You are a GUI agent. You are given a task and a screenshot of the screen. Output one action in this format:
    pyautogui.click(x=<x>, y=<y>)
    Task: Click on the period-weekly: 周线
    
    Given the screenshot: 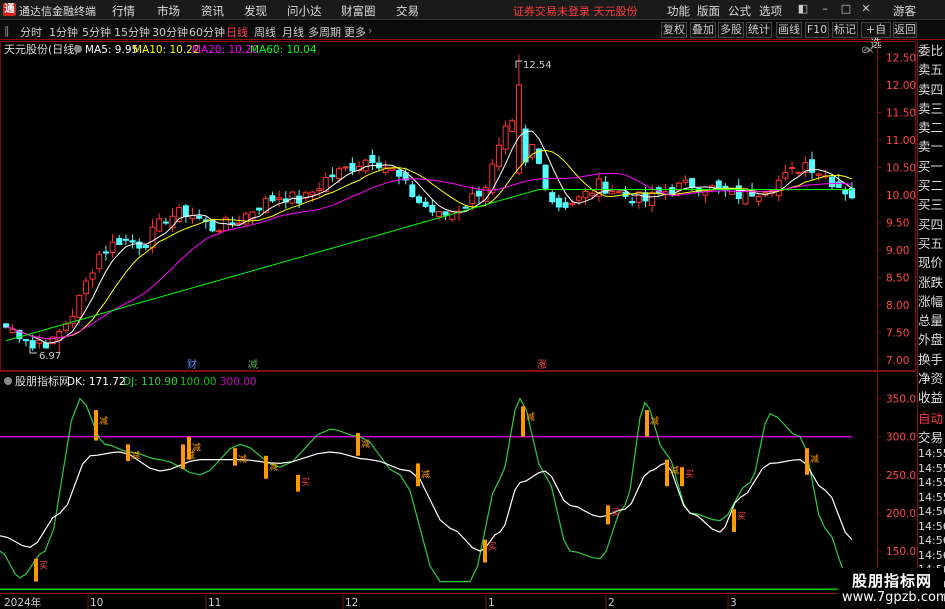 What is the action you would take?
    pyautogui.click(x=265, y=32)
    